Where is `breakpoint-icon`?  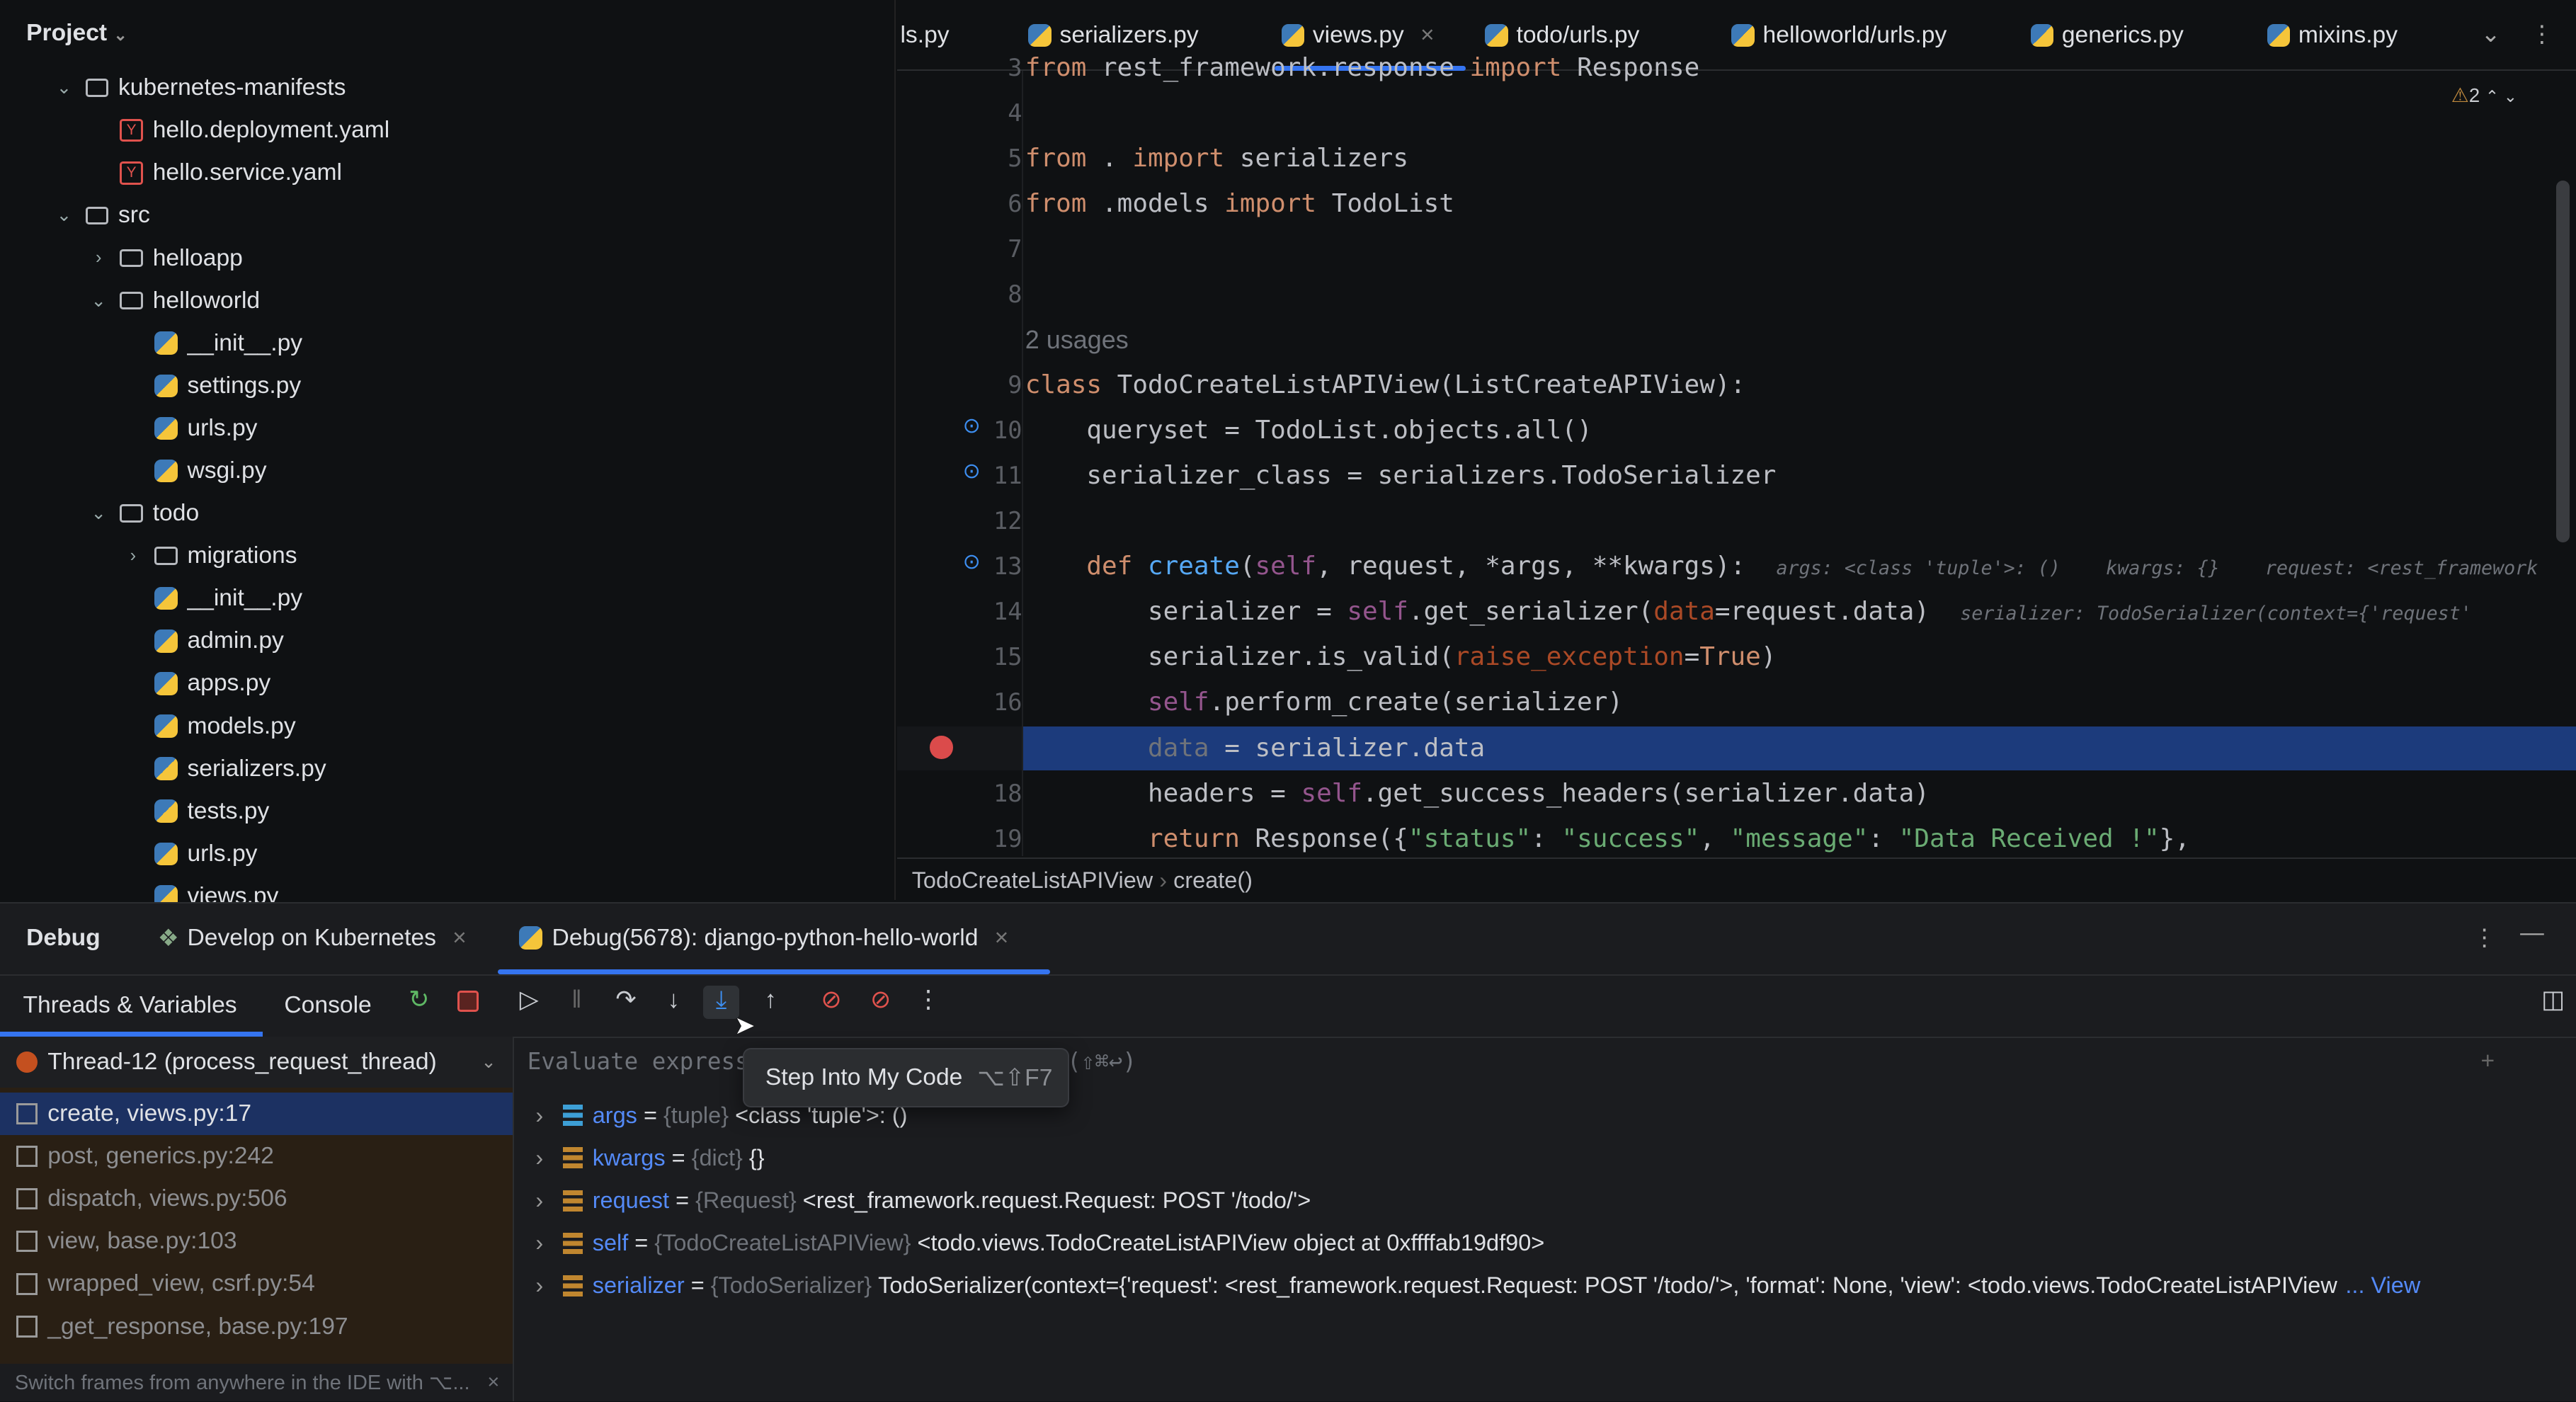
breakpoint-icon is located at coordinates (942, 747).